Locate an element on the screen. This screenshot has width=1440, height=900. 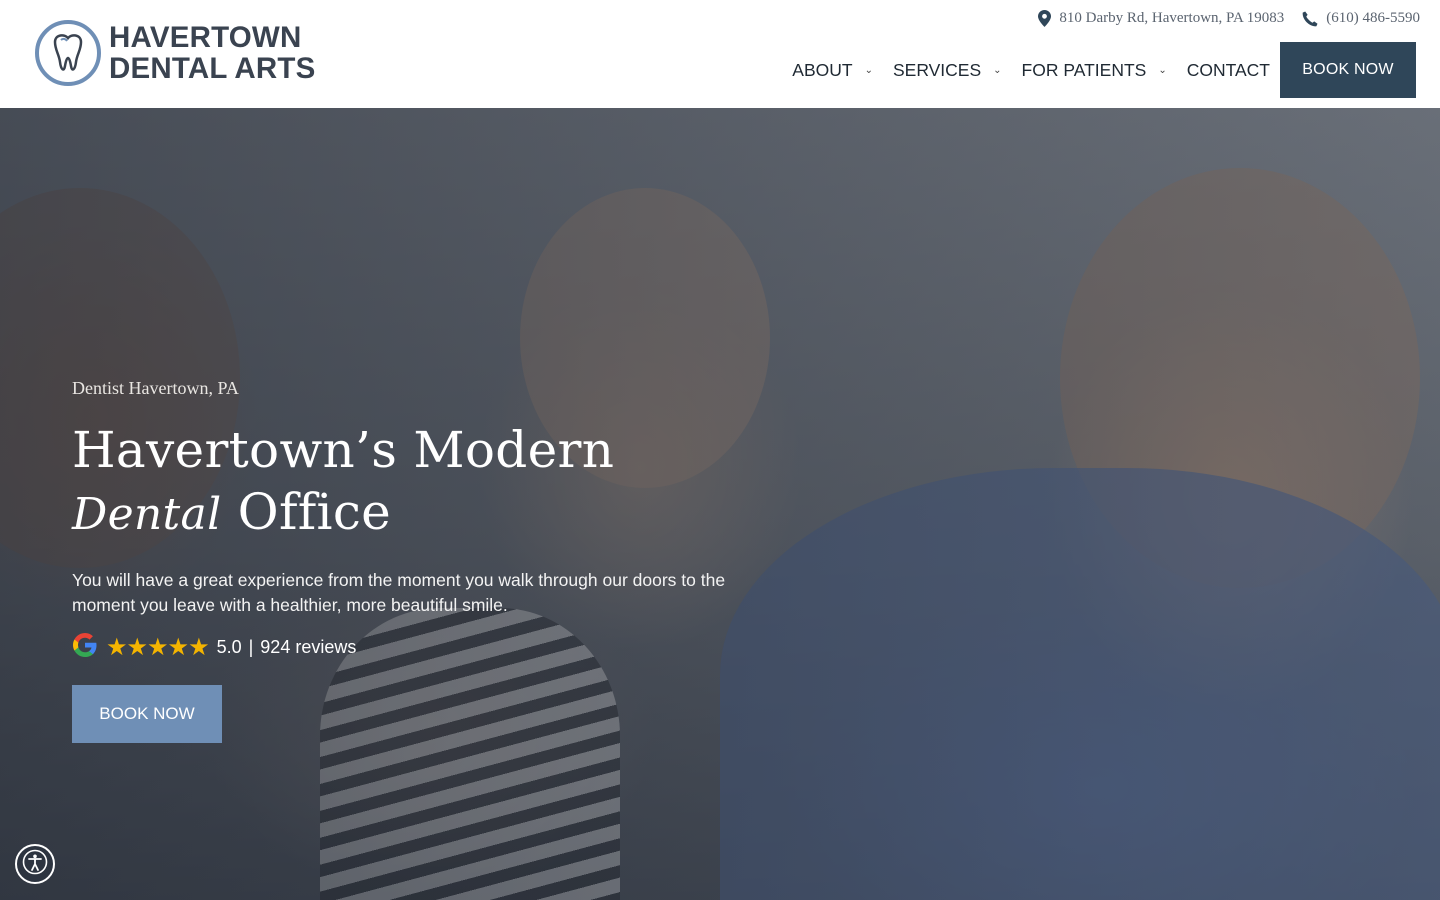
phone-text: (610) 486-5590 is located at coordinates (1373, 18).